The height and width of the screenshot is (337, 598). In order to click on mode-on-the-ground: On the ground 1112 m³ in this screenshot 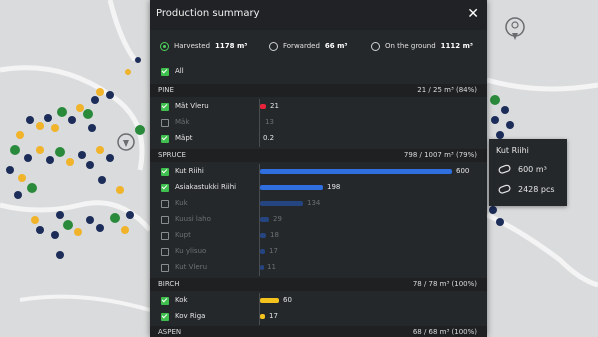, I will do `click(422, 46)`.